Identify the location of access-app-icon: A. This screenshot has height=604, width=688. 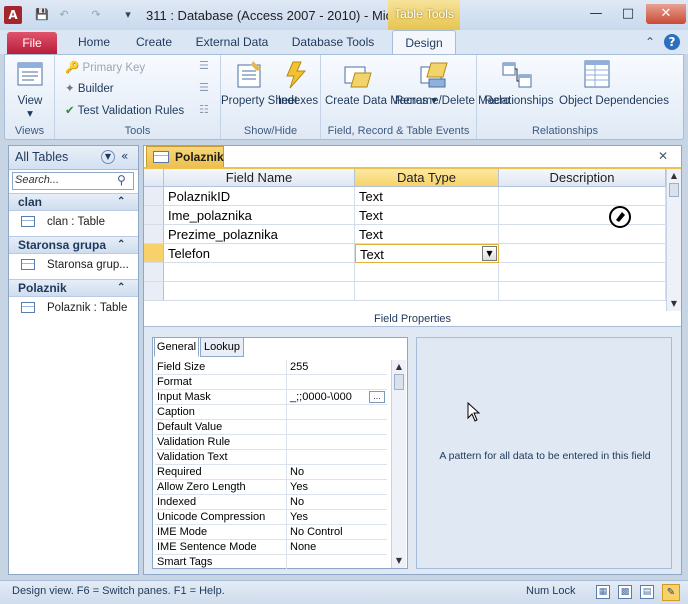
(13, 15).